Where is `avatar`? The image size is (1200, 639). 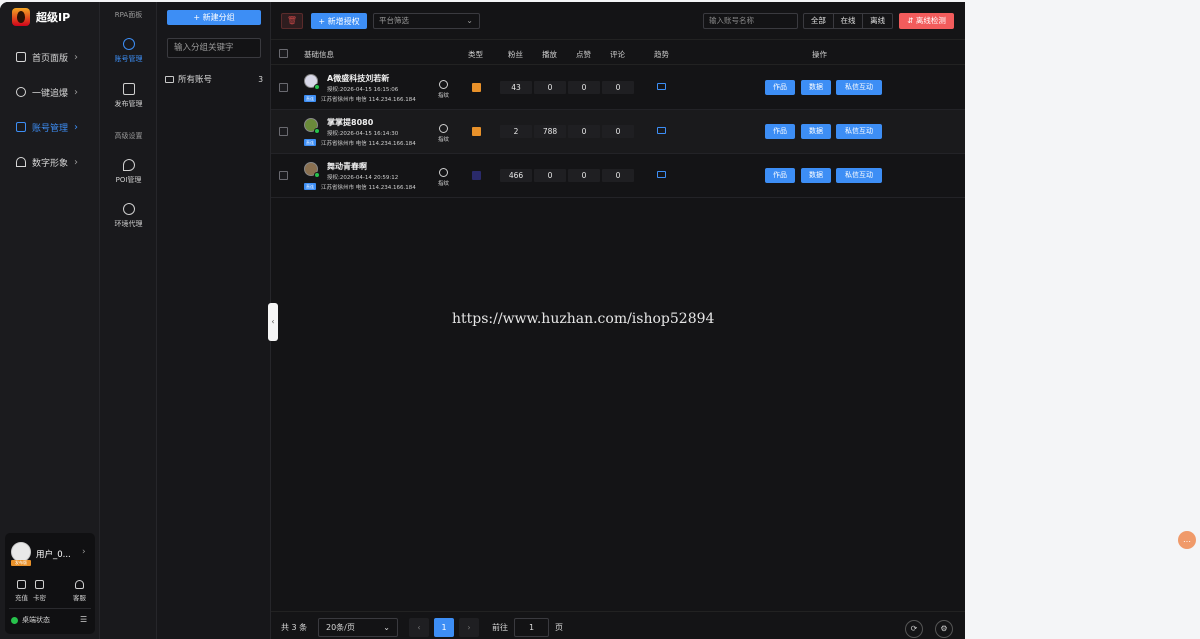
avatar is located at coordinates (21, 552).